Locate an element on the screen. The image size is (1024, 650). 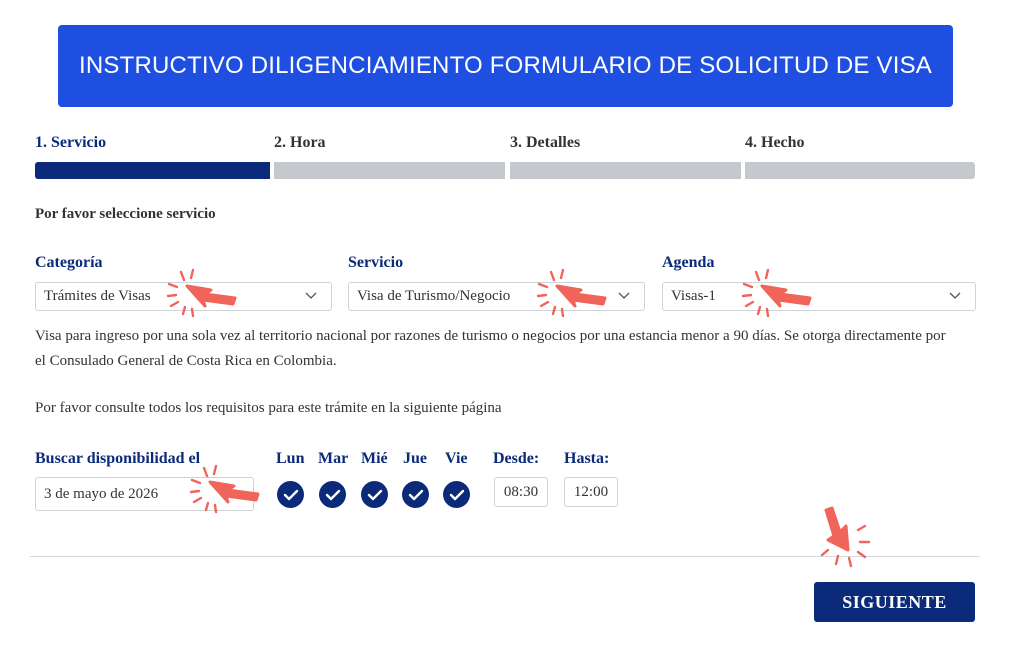
day-checkbox-lun is located at coordinates (290, 494).